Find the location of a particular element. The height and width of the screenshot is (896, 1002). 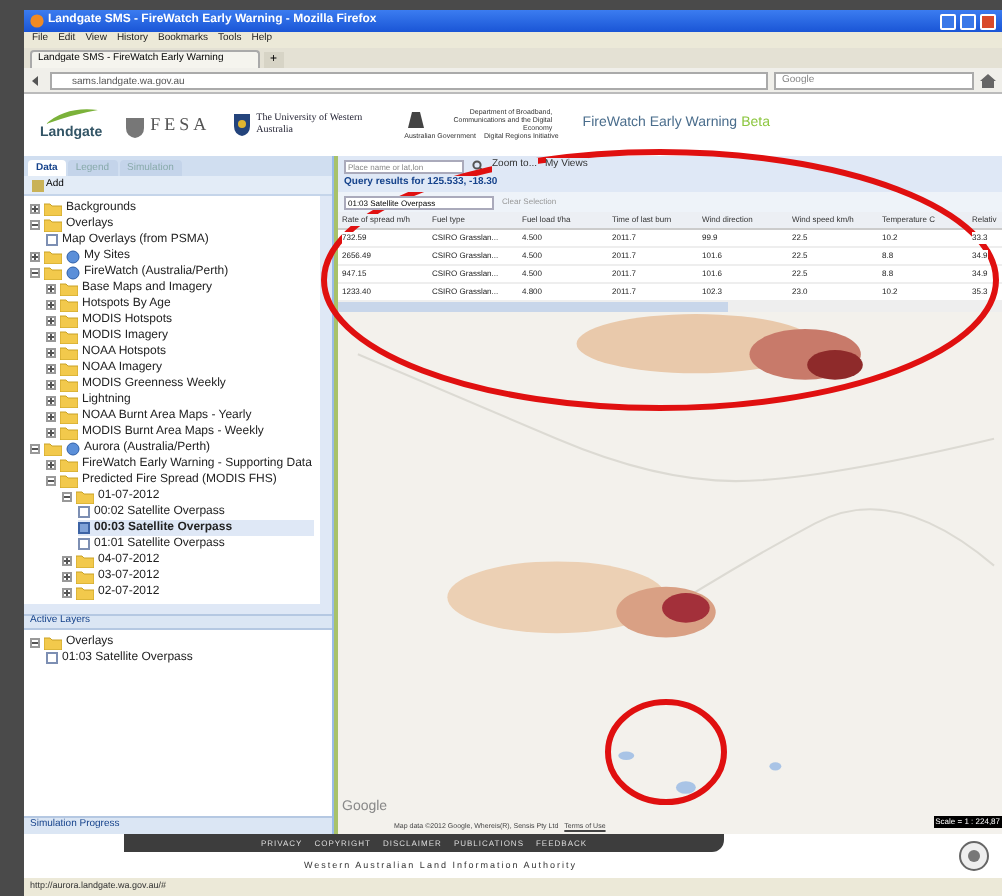

close-button is located at coordinates (988, 21).